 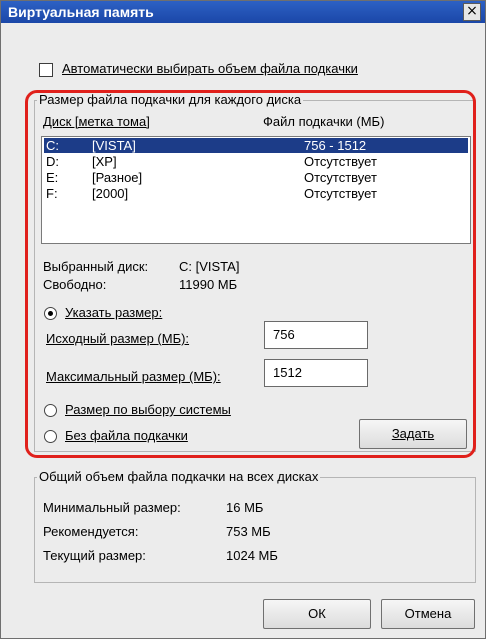 I want to click on min-size-label: Минимальный размер:, so click(x=112, y=507).